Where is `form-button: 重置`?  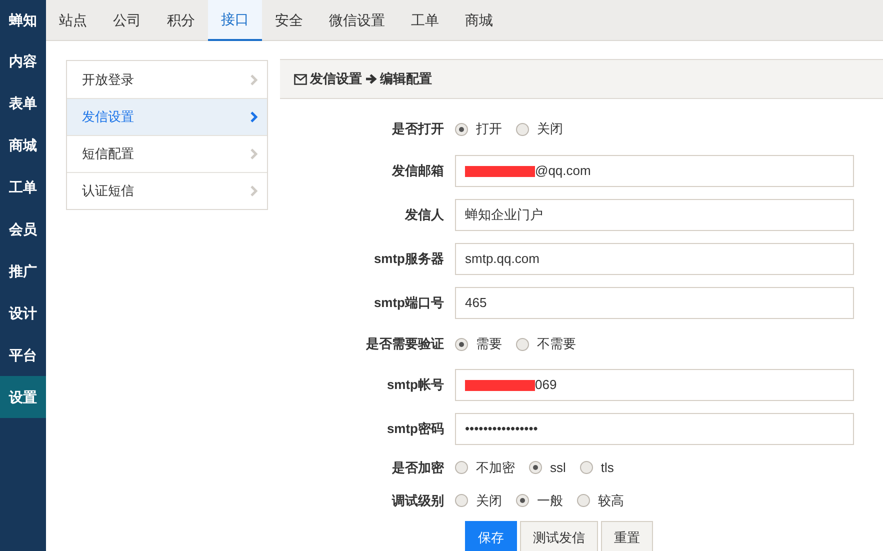
form-button: 重置 is located at coordinates (627, 536).